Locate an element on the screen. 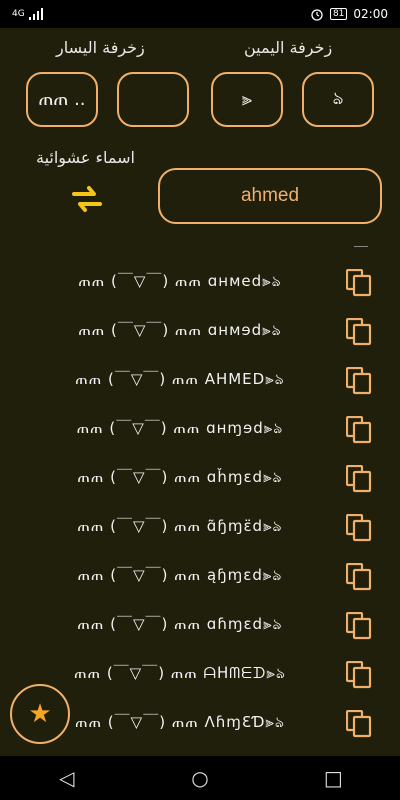  left-decoration-label: زخرفة اليسار is located at coordinates (100, 47).